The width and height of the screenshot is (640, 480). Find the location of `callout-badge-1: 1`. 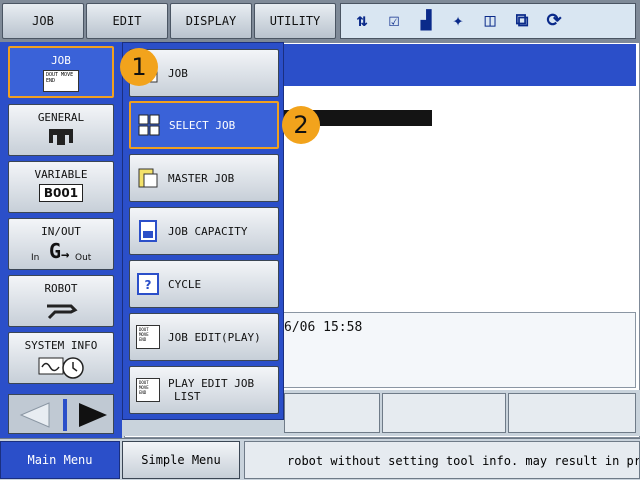

callout-badge-1: 1 is located at coordinates (139, 67).